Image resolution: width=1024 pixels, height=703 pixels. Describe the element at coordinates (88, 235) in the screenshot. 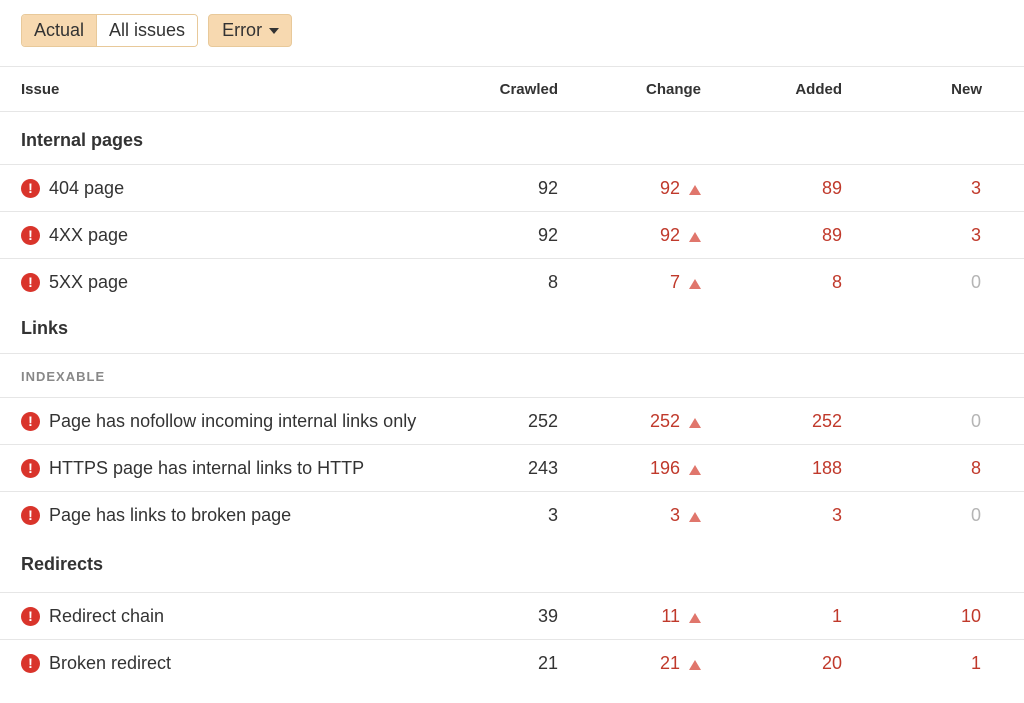

I see `issue-link: 4XX page` at that location.